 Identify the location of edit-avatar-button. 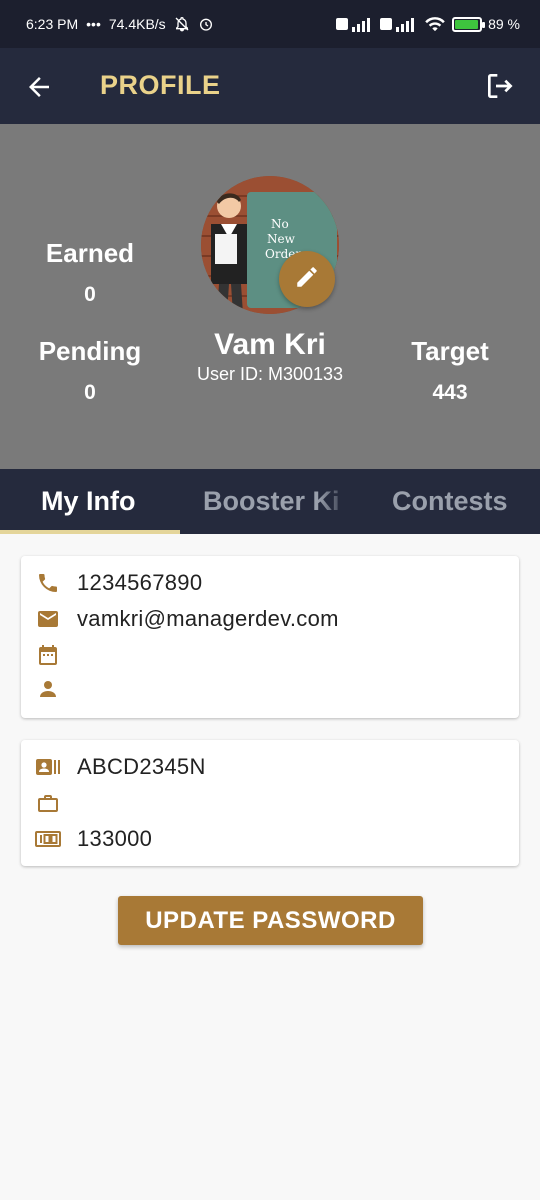
(307, 279).